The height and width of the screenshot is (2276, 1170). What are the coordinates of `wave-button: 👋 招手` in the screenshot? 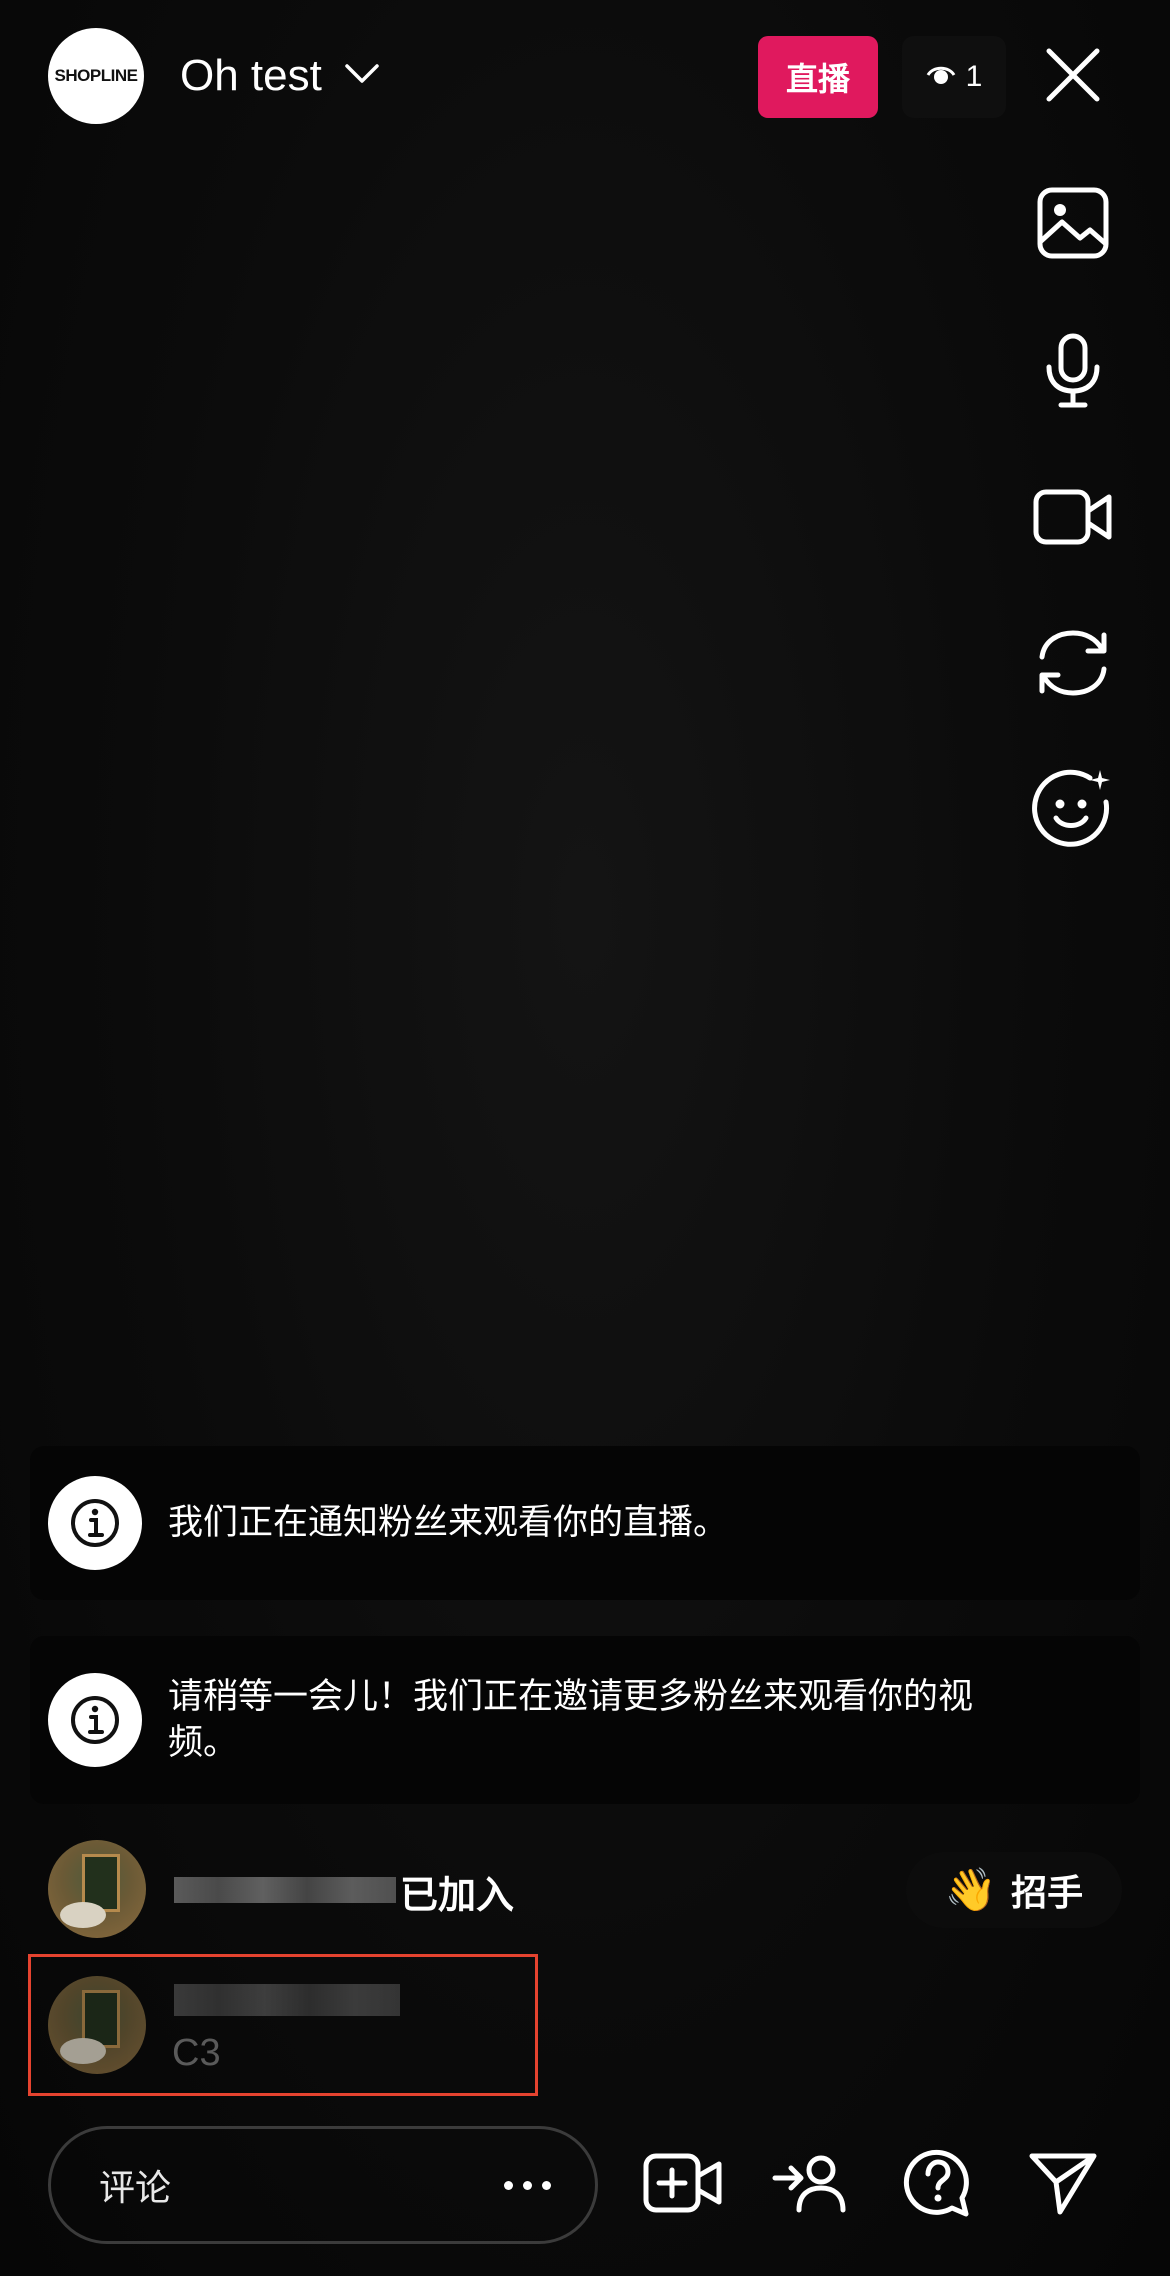 It's located at (1014, 1890).